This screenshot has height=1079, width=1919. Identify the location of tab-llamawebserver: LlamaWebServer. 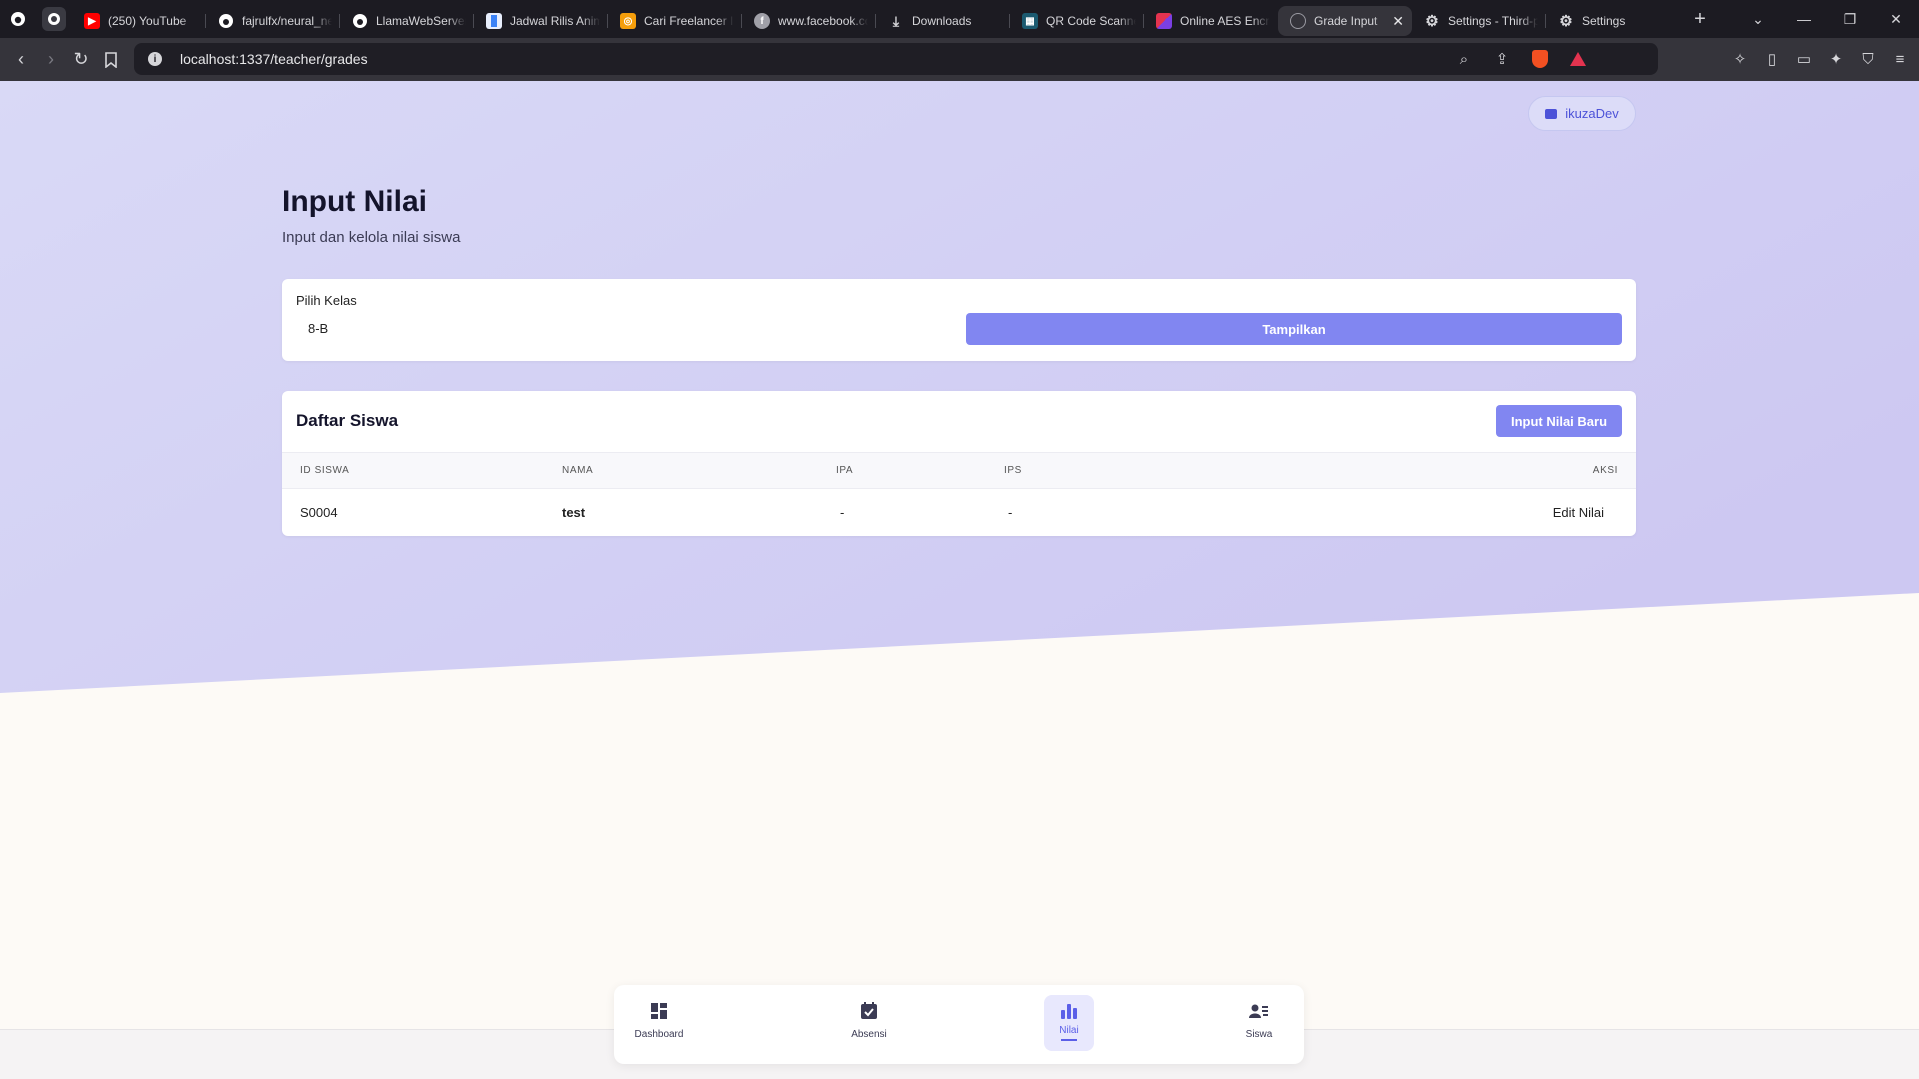
(407, 21).